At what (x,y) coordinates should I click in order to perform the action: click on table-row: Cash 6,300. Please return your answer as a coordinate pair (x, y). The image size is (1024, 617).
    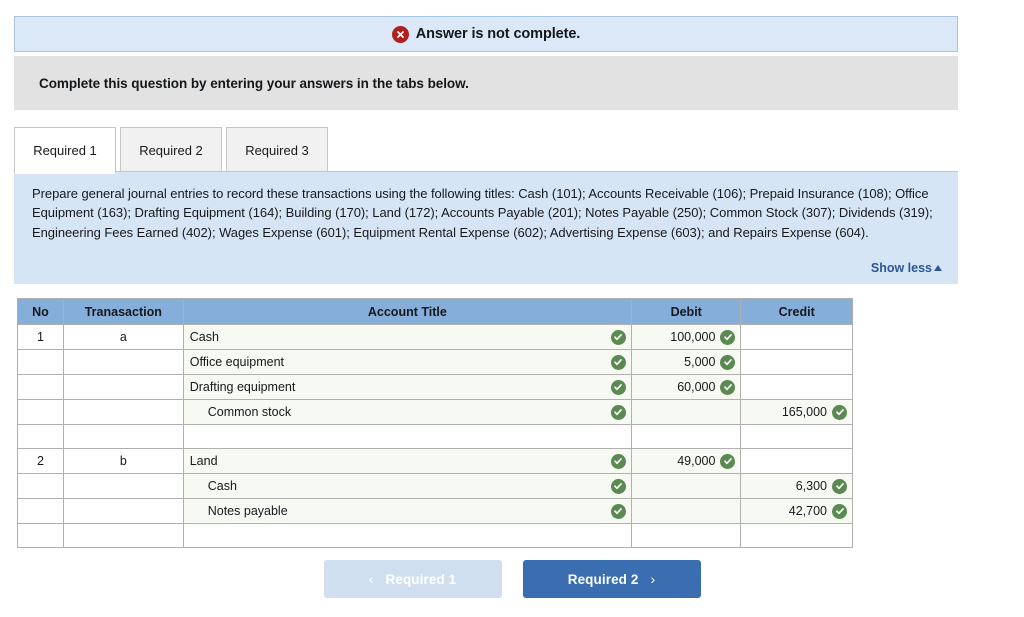
    Looking at the image, I should click on (435, 486).